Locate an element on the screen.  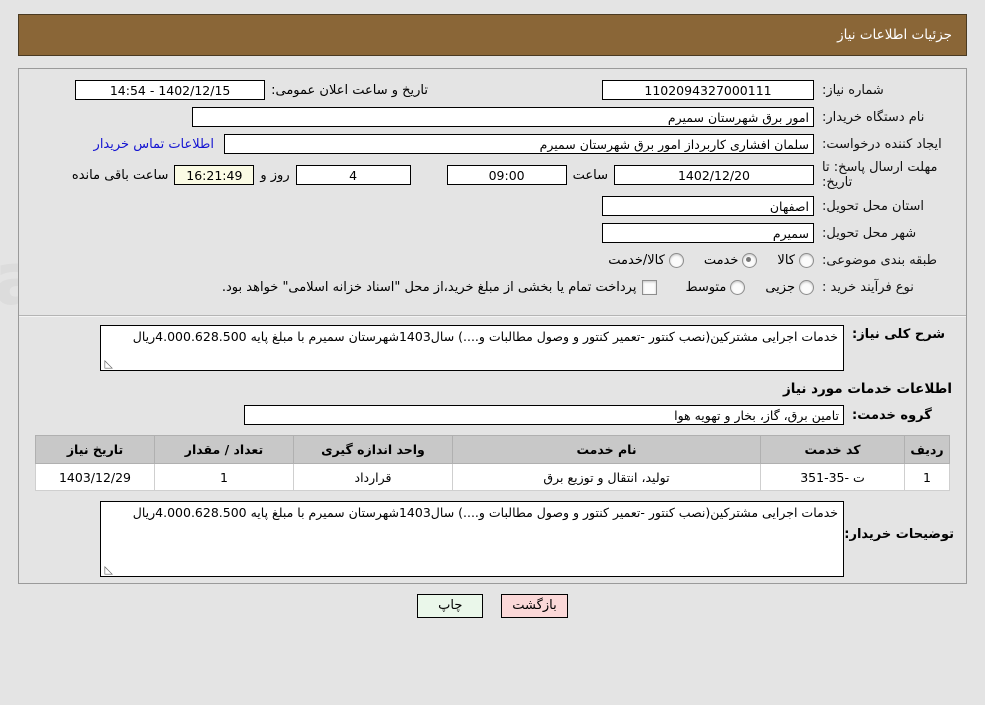
process-type-label: نوع فرآیند خرید : is located at coordinates (868, 287).